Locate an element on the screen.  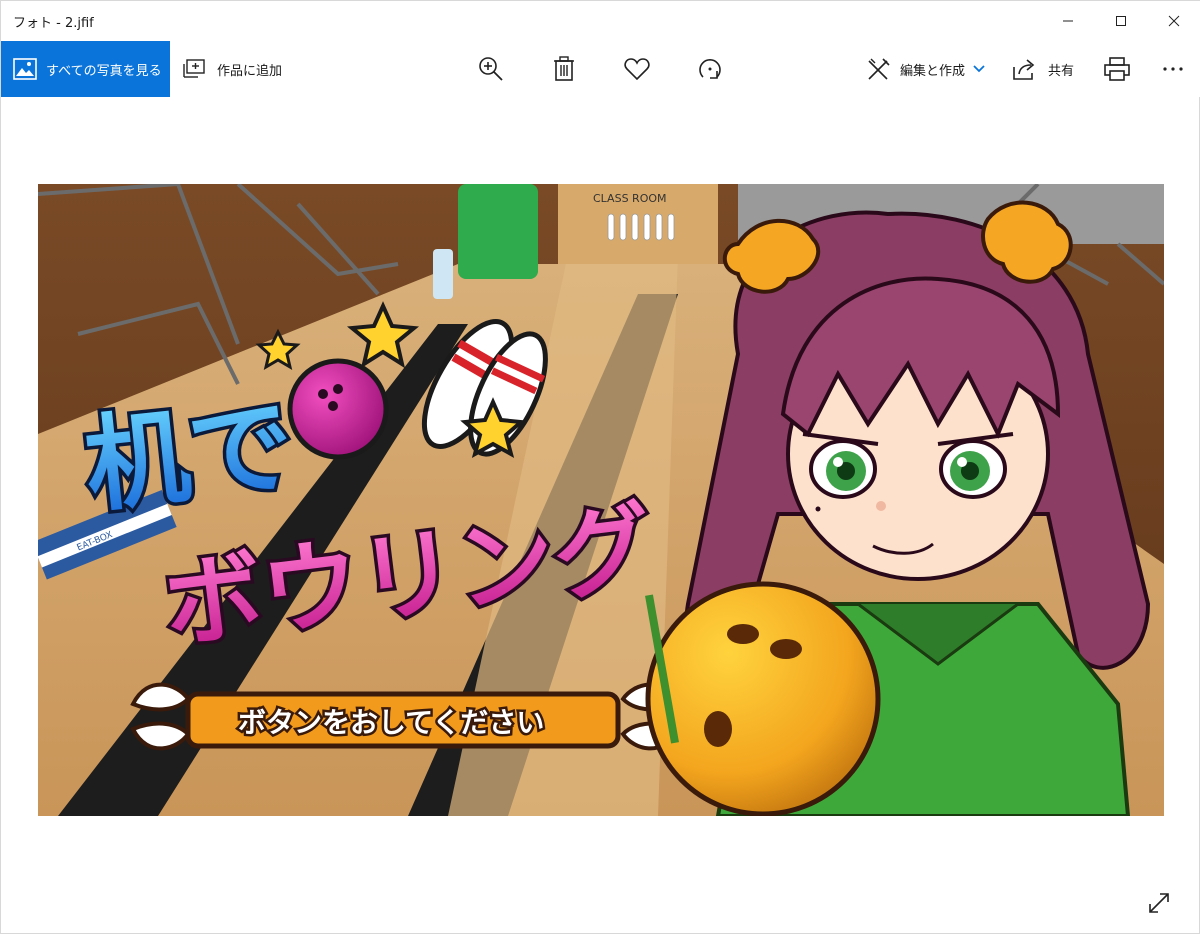
favorite-button is located at coordinates (637, 69).